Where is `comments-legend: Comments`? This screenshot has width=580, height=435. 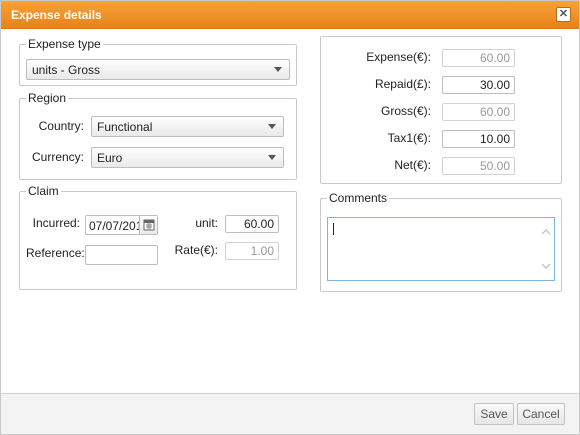 comments-legend: Comments is located at coordinates (358, 198).